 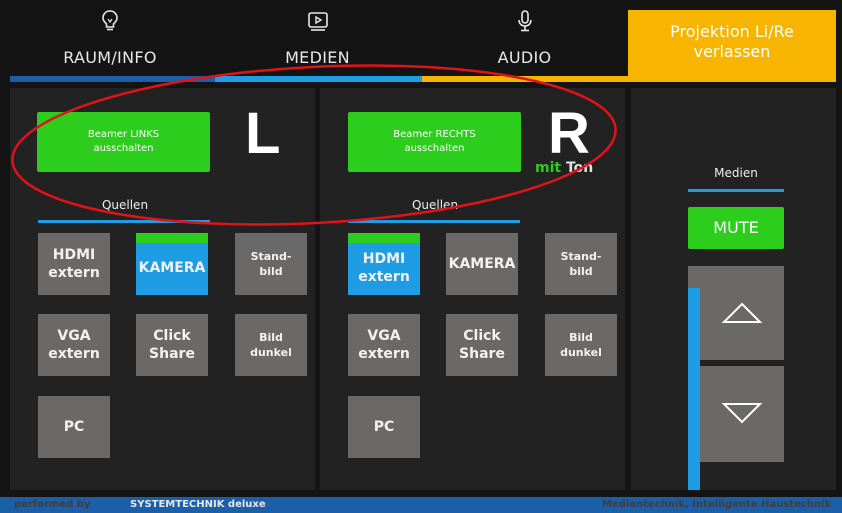 What do you see at coordinates (717, 504) in the screenshot?
I see `footer-tagline: Medientechnik, Intelligente Haustechnik` at bounding box center [717, 504].